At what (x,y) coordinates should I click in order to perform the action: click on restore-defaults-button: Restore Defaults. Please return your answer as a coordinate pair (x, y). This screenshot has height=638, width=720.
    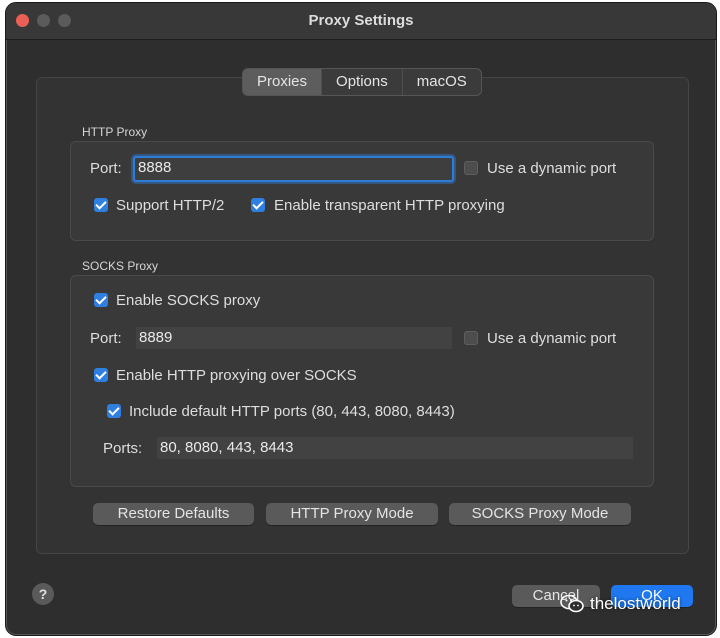
    Looking at the image, I should click on (173, 514).